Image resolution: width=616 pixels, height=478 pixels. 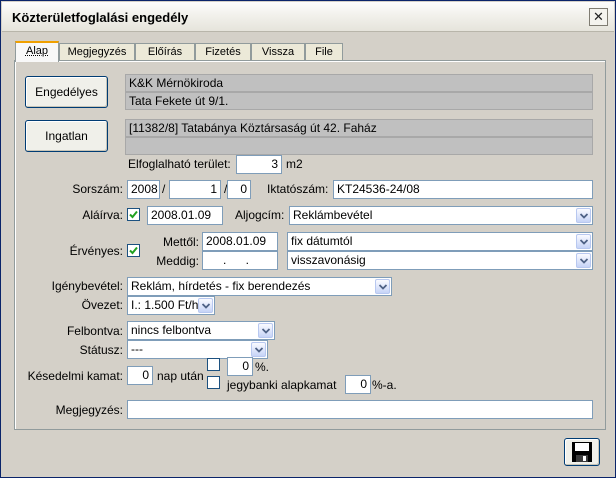 What do you see at coordinates (359, 101) in the screenshot?
I see `engedelyes-address-field: Tata Fekete út 9/1.` at bounding box center [359, 101].